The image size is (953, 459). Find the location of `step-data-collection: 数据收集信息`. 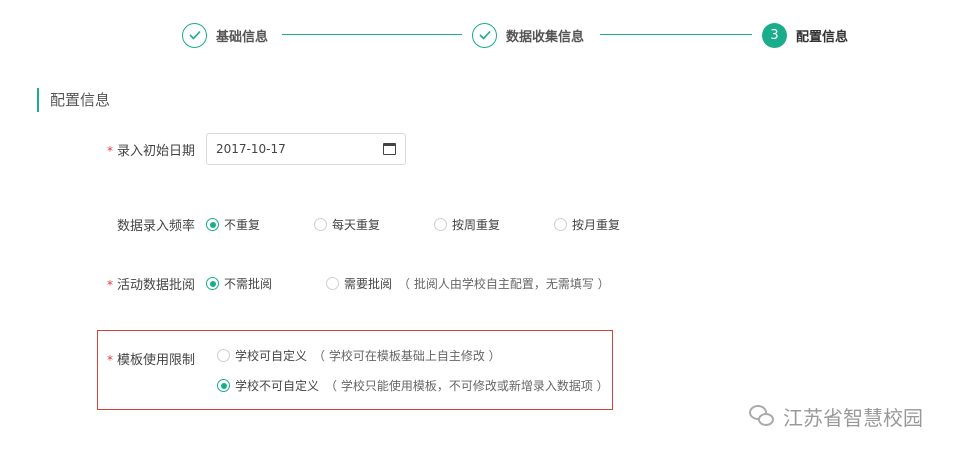

step-data-collection: 数据收集信息 is located at coordinates (528, 35).